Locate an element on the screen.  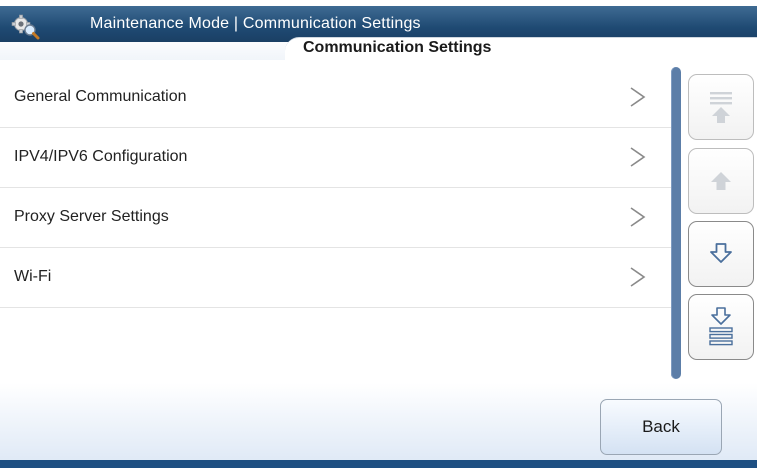
list-item-general-communication: General Communication is located at coordinates (336, 98).